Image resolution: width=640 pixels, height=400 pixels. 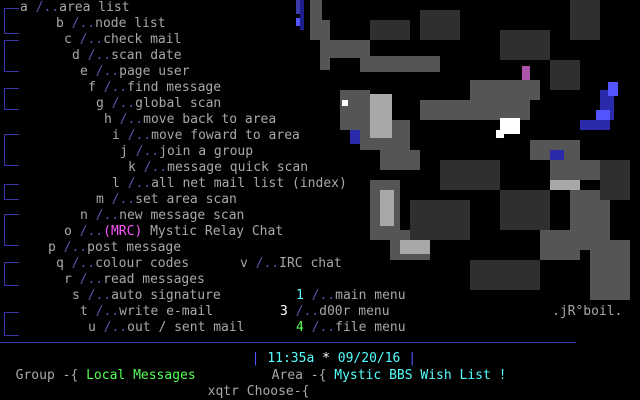 What do you see at coordinates (92, 327) in the screenshot?
I see `menu-key: u` at bounding box center [92, 327].